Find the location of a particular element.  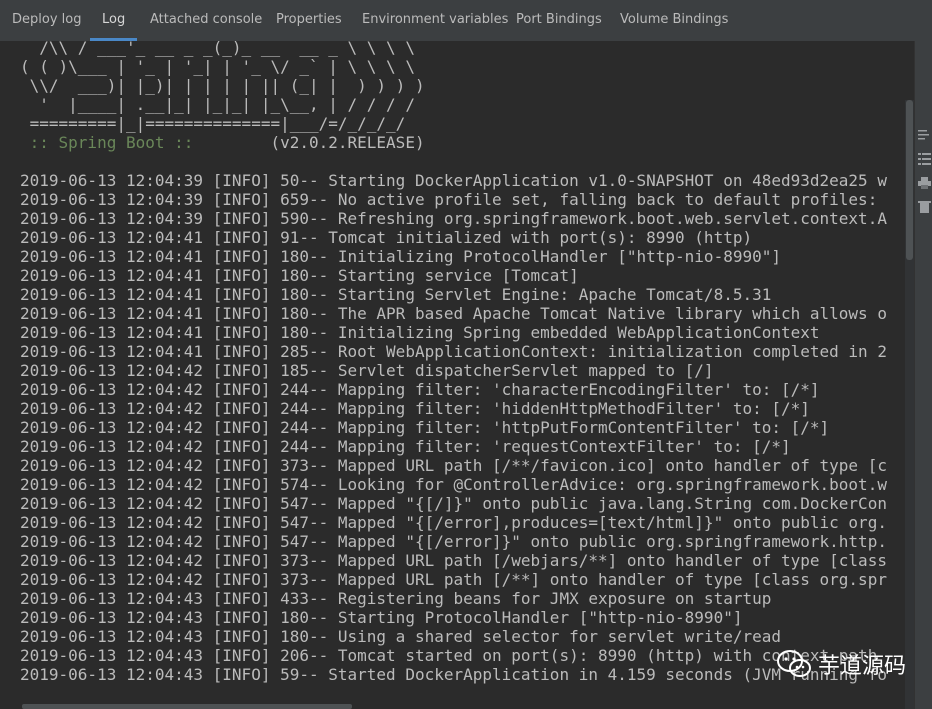

tab-volume-bindings: Volume Bindings is located at coordinates (674, 20).